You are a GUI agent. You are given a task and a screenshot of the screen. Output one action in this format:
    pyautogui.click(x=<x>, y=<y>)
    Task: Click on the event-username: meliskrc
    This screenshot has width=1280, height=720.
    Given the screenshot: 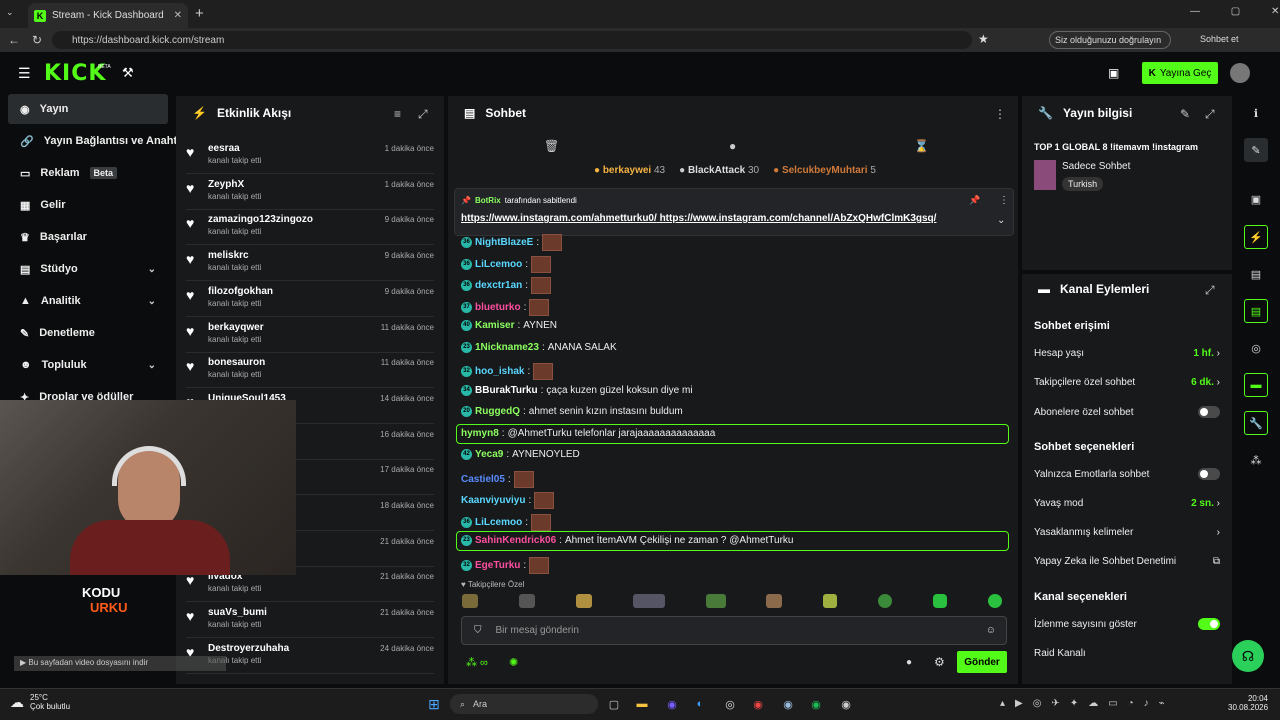 What is the action you would take?
    pyautogui.click(x=228, y=255)
    